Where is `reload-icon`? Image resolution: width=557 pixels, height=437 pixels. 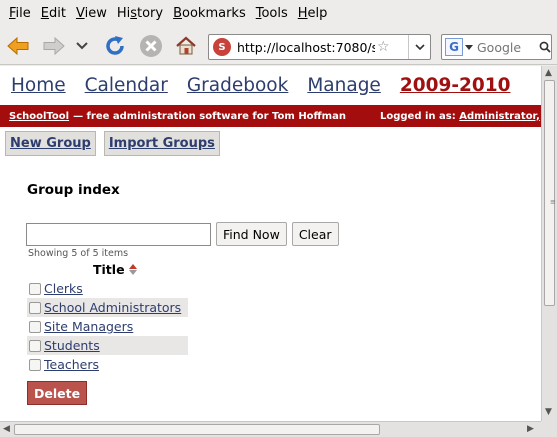
reload-icon is located at coordinates (115, 45).